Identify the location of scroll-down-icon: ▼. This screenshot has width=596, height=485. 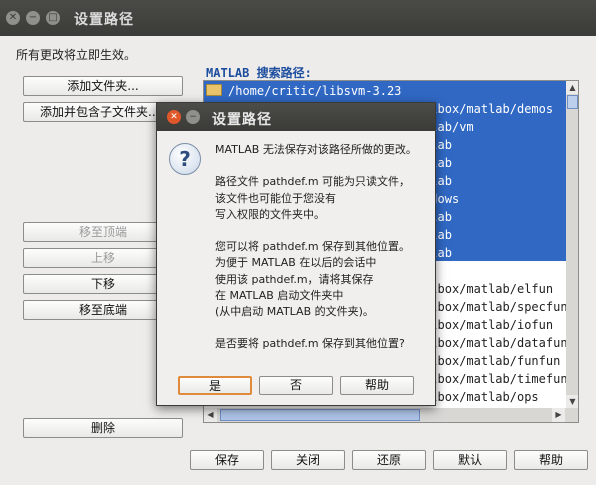
(572, 401).